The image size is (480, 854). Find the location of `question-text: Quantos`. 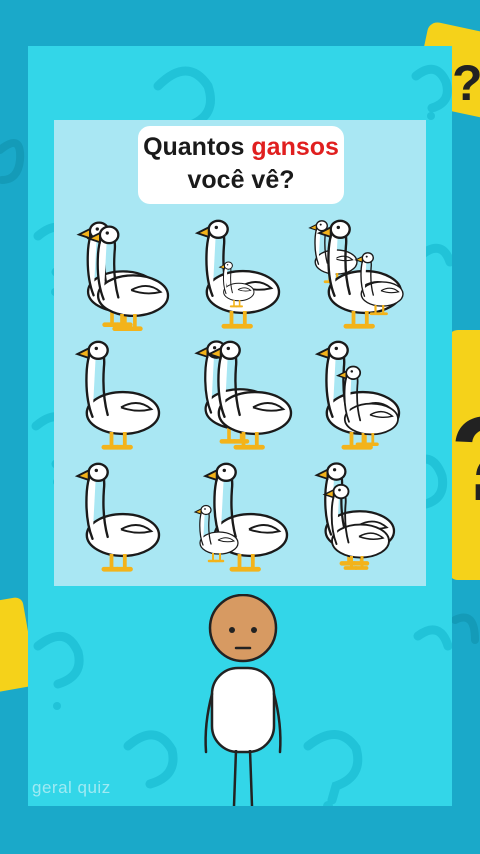

question-text: Quantos is located at coordinates (197, 147).